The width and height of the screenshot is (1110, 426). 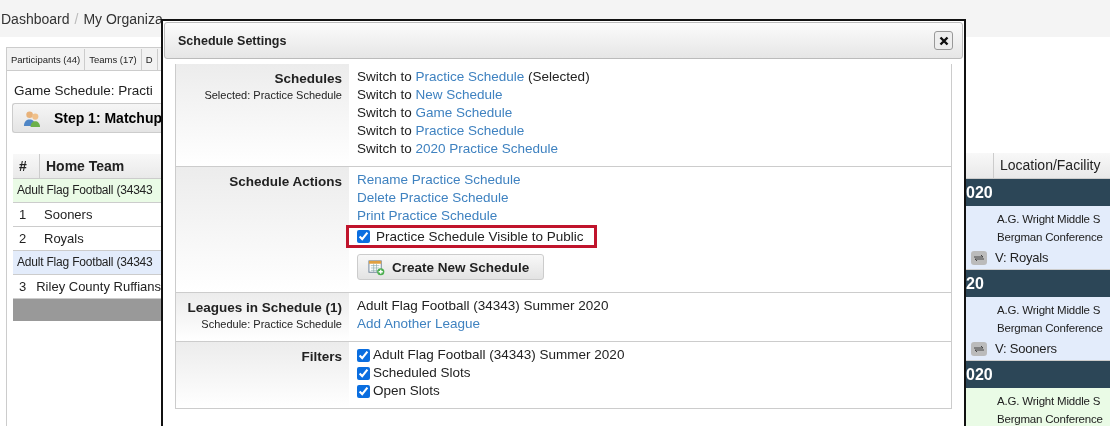 What do you see at coordinates (499, 355) in the screenshot?
I see `checkbox-label: Adult Flag Football (34343) Summer 2020` at bounding box center [499, 355].